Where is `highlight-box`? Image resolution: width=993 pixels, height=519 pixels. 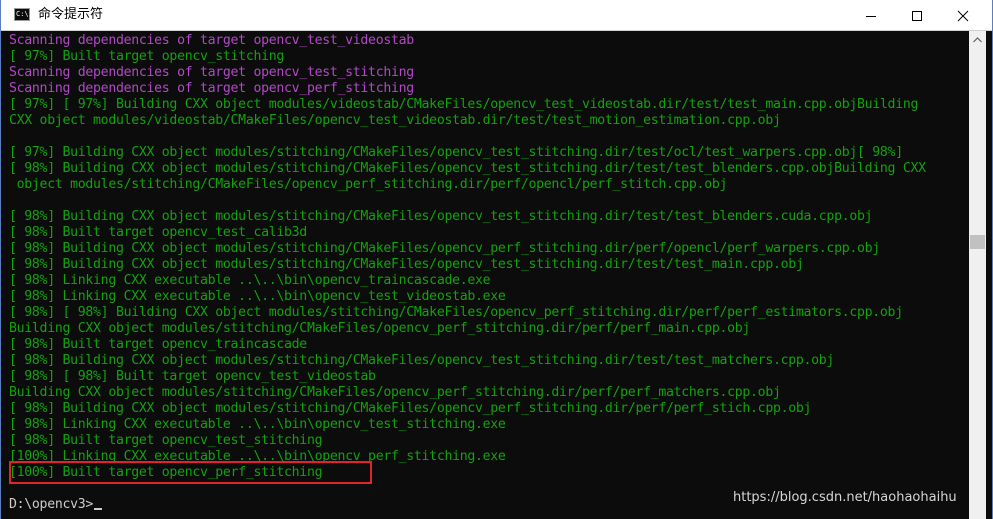
highlight-box is located at coordinates (190, 472).